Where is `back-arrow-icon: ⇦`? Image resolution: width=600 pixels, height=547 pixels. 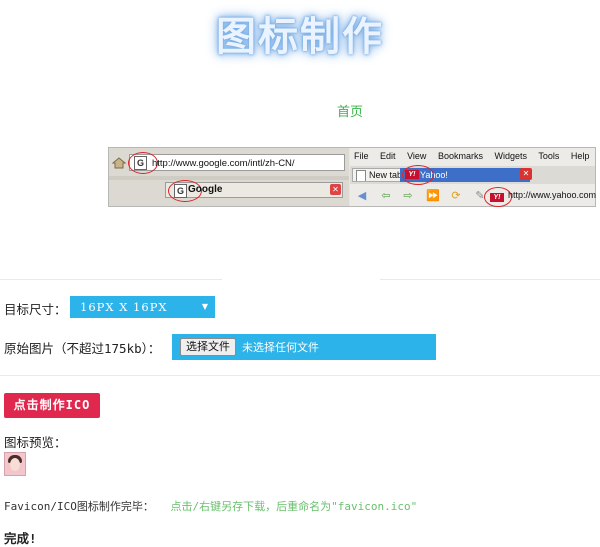 back-arrow-icon: ⇦ is located at coordinates (386, 196).